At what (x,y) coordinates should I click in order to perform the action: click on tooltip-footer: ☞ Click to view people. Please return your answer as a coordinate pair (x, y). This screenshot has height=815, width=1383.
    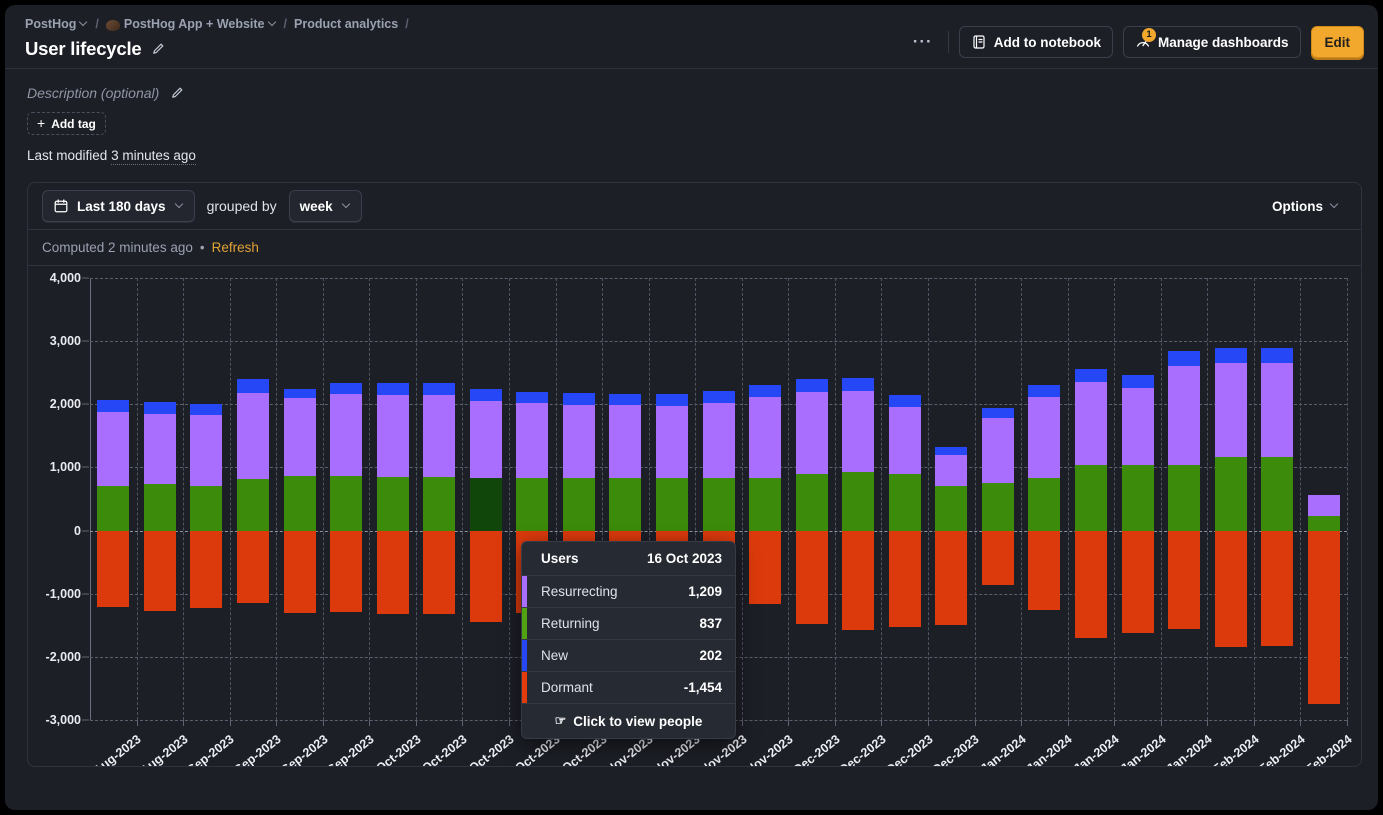
    Looking at the image, I should click on (628, 721).